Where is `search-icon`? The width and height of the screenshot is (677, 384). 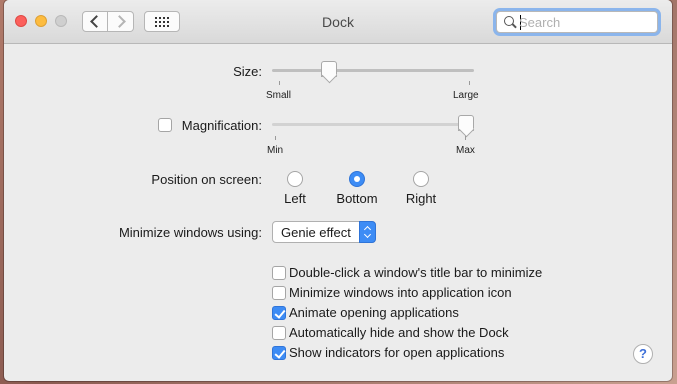
search-icon is located at coordinates (509, 21).